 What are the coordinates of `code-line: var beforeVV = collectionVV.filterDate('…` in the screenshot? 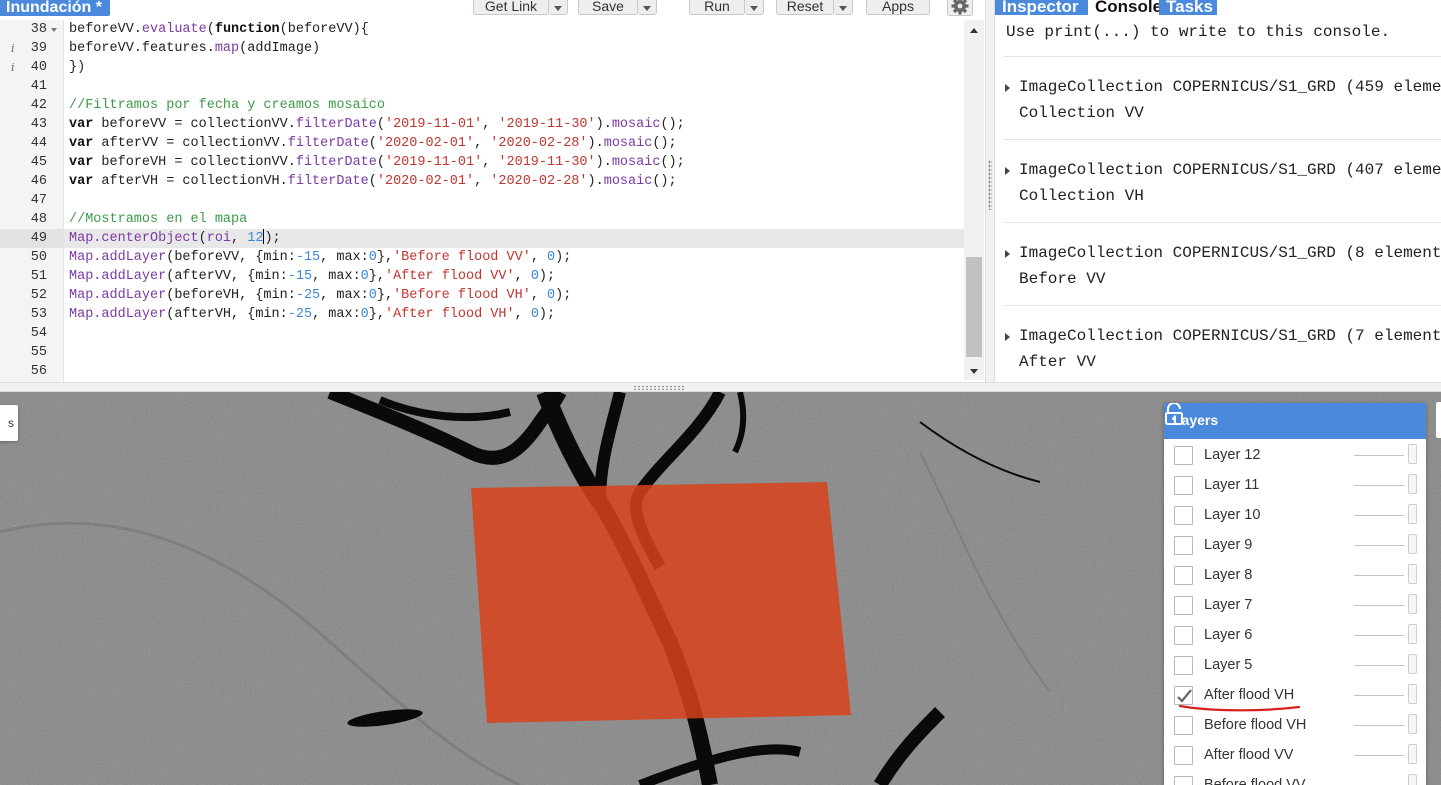 It's located at (516, 124).